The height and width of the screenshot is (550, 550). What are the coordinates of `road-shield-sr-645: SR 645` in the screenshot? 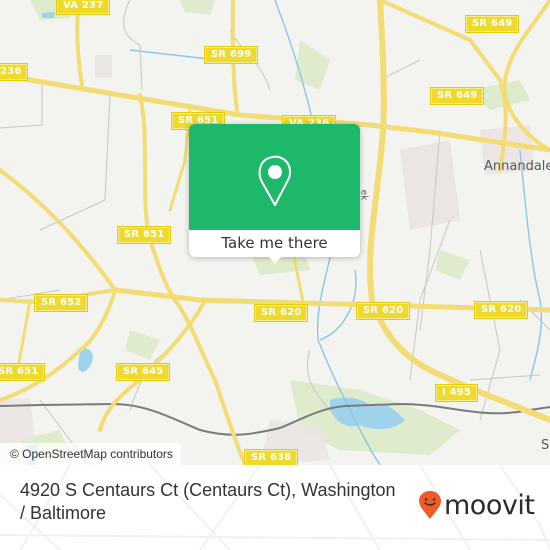 It's located at (143, 372).